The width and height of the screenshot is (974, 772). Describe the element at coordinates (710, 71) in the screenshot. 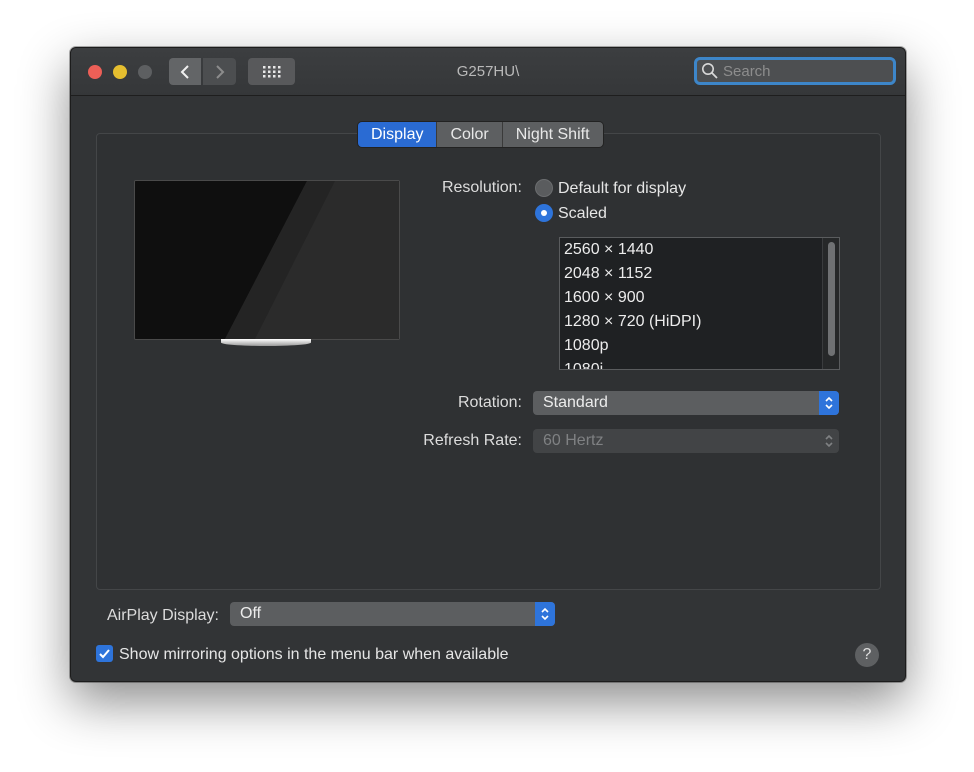

I see `search-icon` at that location.